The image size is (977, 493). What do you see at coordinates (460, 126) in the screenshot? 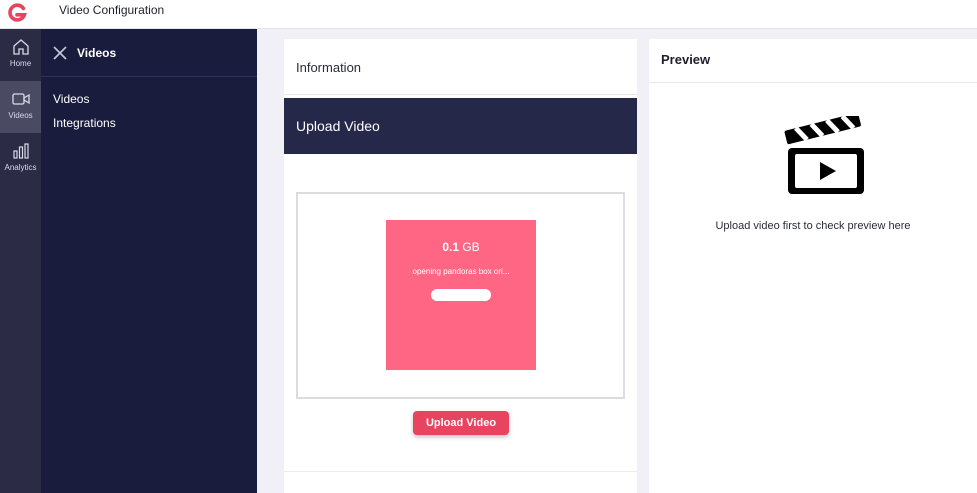
I see `step-upload-video: Upload Video` at bounding box center [460, 126].